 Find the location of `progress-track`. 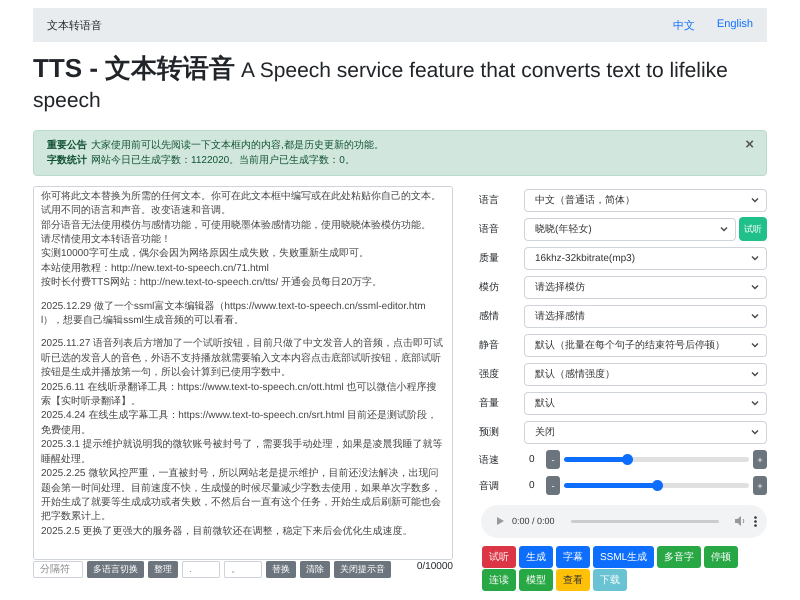

progress-track is located at coordinates (644, 521).